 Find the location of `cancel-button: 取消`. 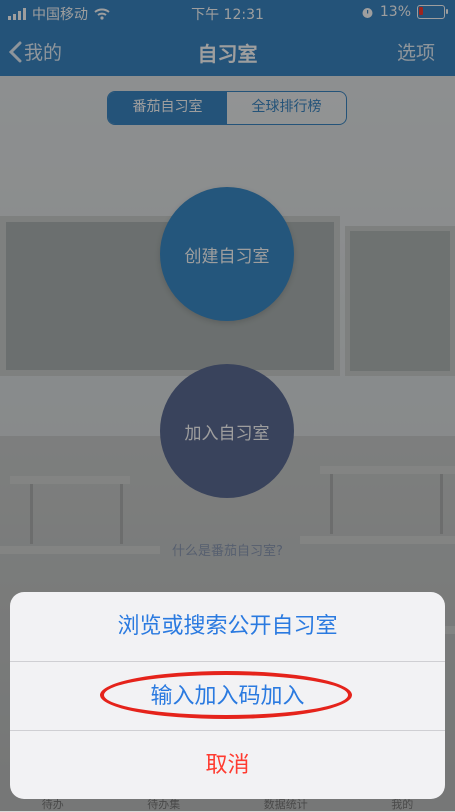

cancel-button: 取消 is located at coordinates (227, 764).